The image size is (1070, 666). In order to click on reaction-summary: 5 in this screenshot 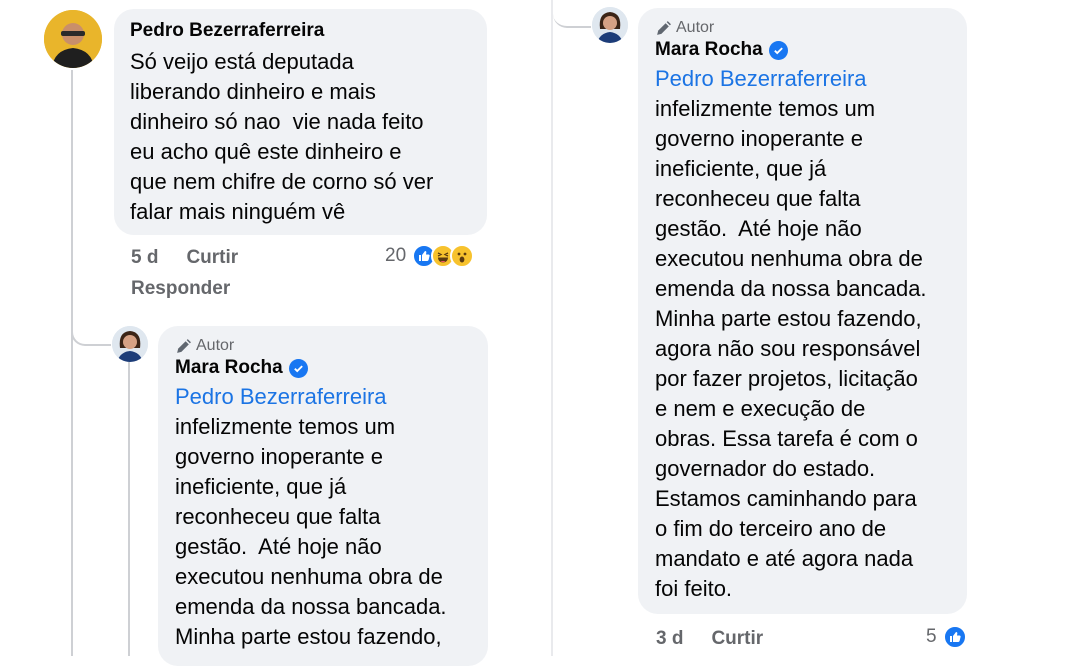, I will do `click(946, 637)`.